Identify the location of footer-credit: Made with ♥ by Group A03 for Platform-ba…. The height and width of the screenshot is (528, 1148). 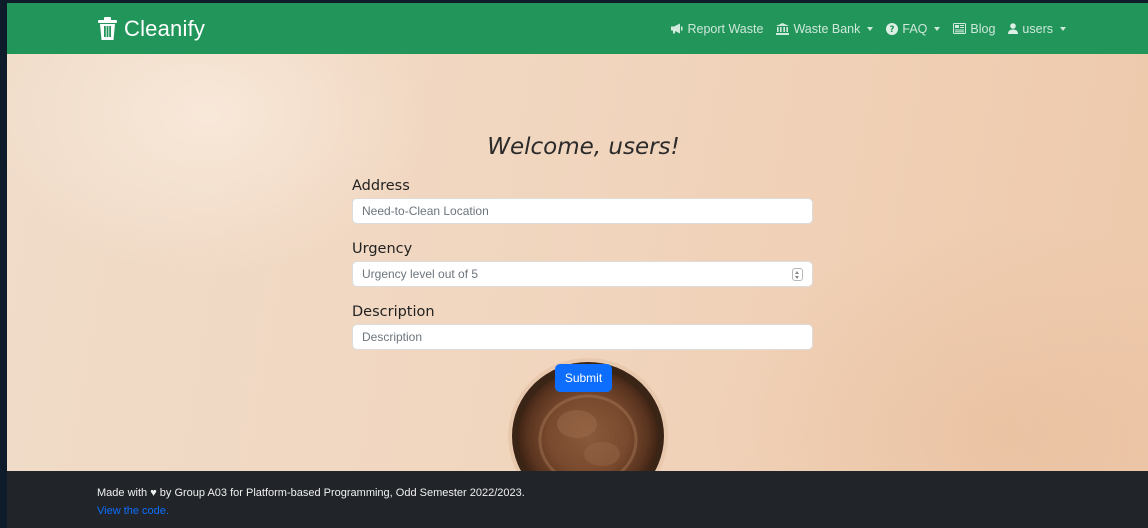
(311, 493).